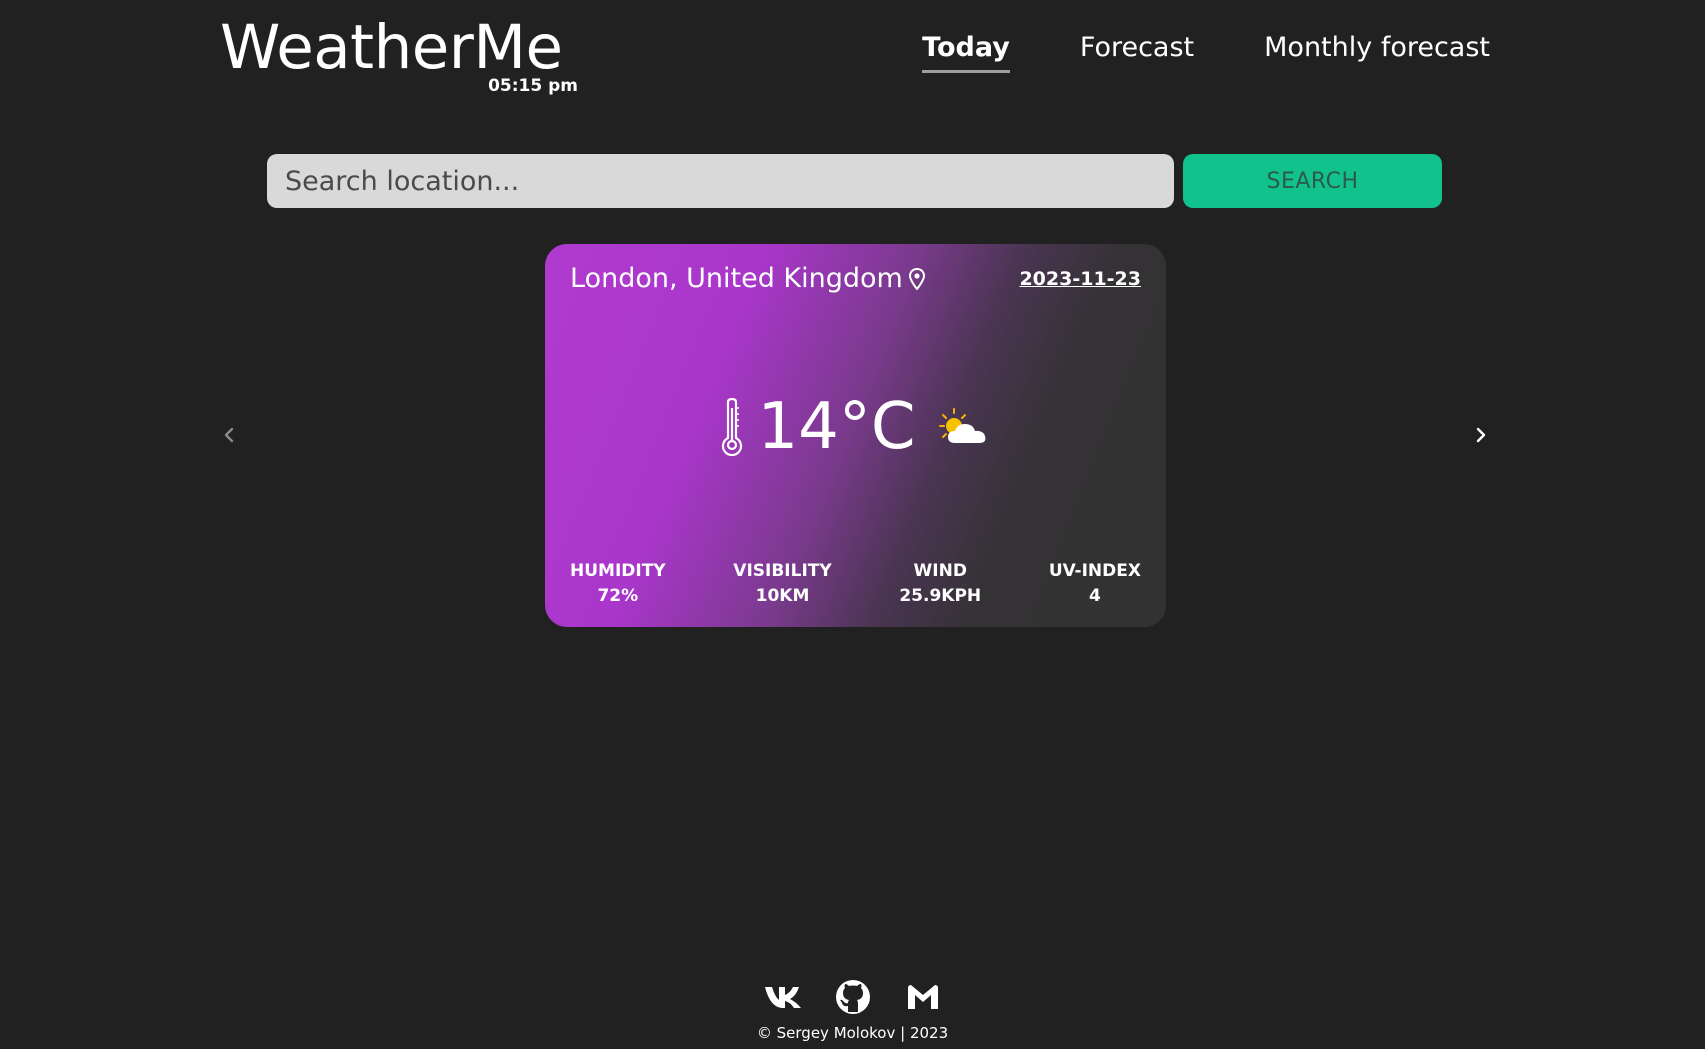 Image resolution: width=1705 pixels, height=1049 pixels. Describe the element at coordinates (533, 86) in the screenshot. I see `current-time: 05:15 pm` at that location.